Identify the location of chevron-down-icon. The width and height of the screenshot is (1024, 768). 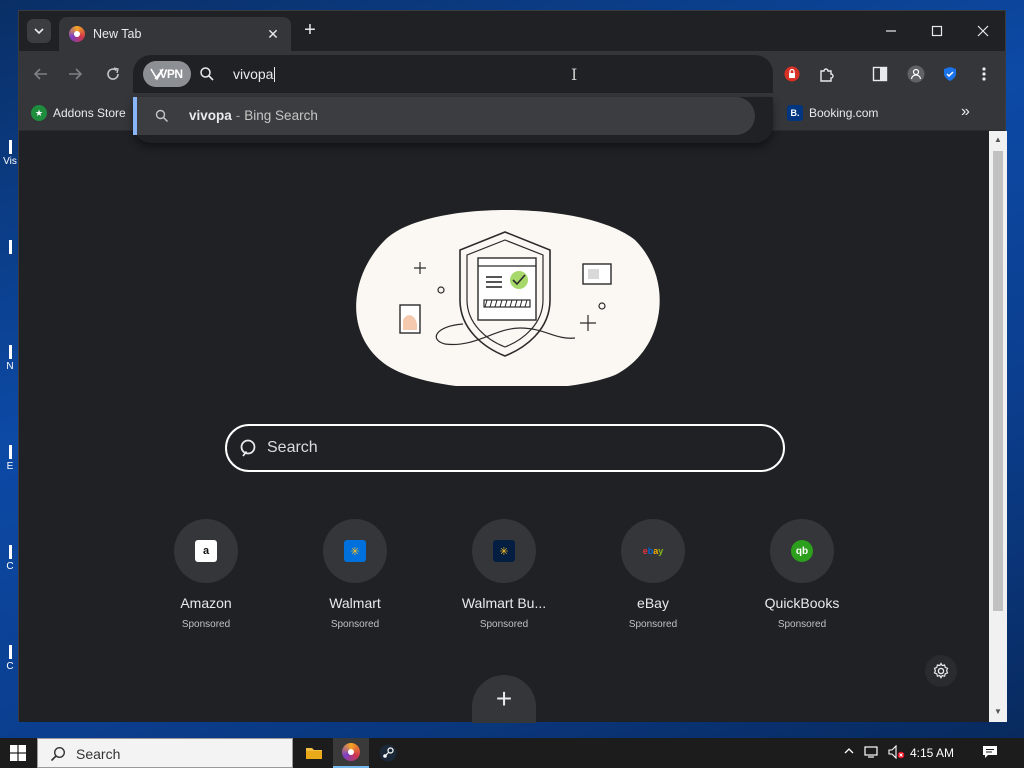
(39, 31).